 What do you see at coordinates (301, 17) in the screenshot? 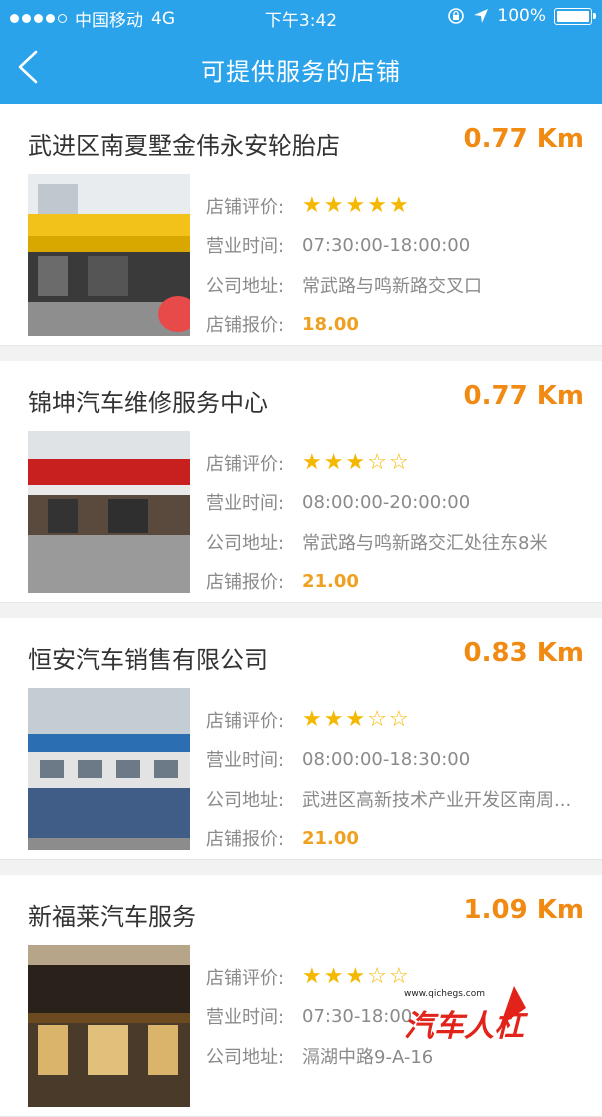
I see `status-bar: 中国移动 4G 下午3:42 100%` at bounding box center [301, 17].